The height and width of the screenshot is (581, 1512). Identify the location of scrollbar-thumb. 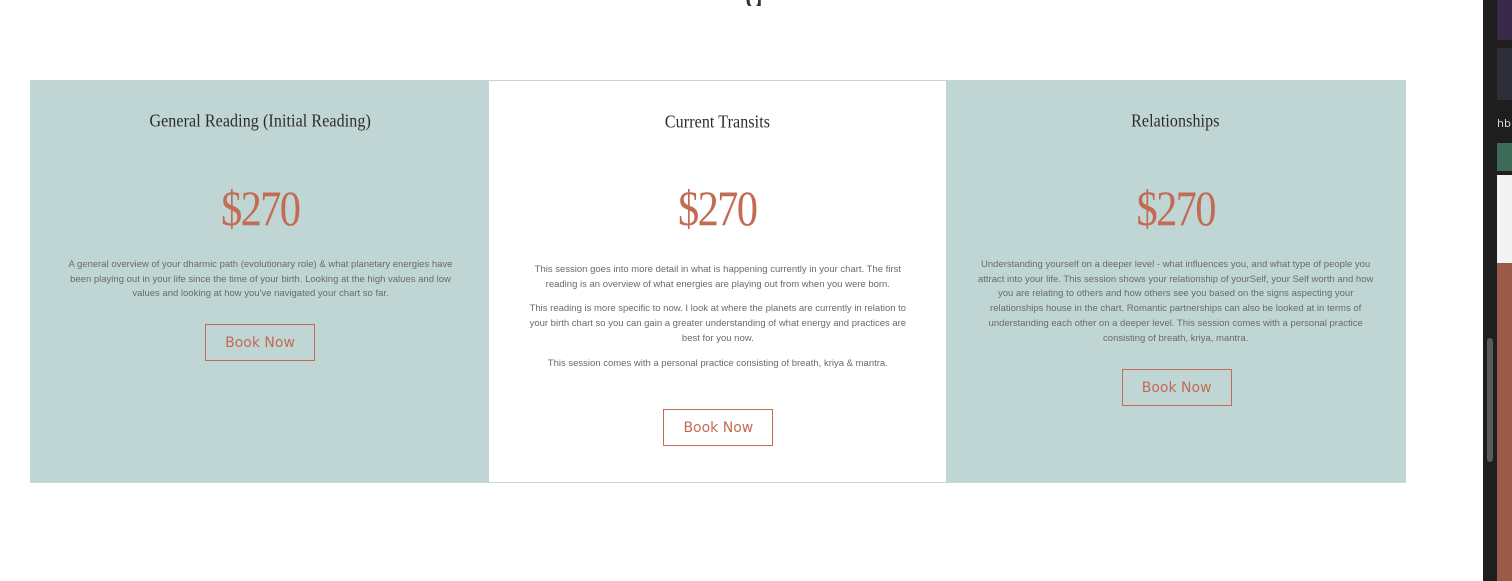
(1490, 400).